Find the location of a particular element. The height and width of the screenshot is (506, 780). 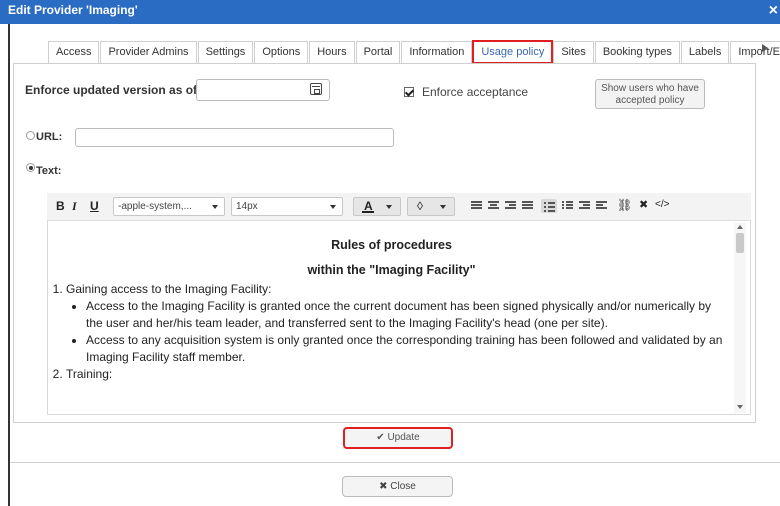

fill-color-button: ◊ is located at coordinates (431, 206).